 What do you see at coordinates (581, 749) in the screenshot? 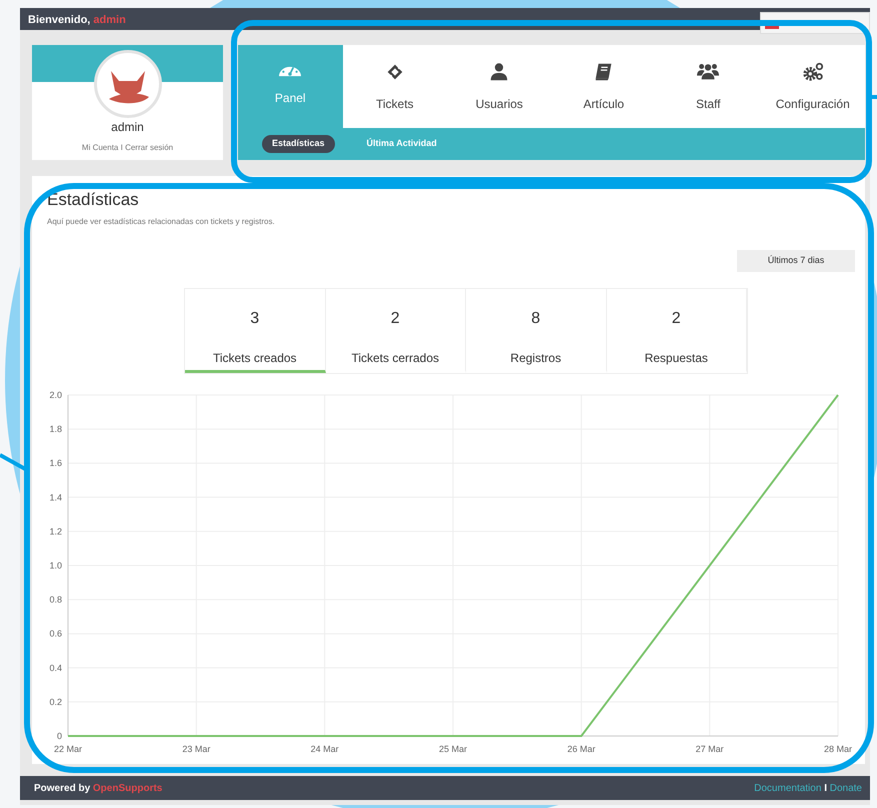
I see `x-tick-label: 26 Mar` at bounding box center [581, 749].